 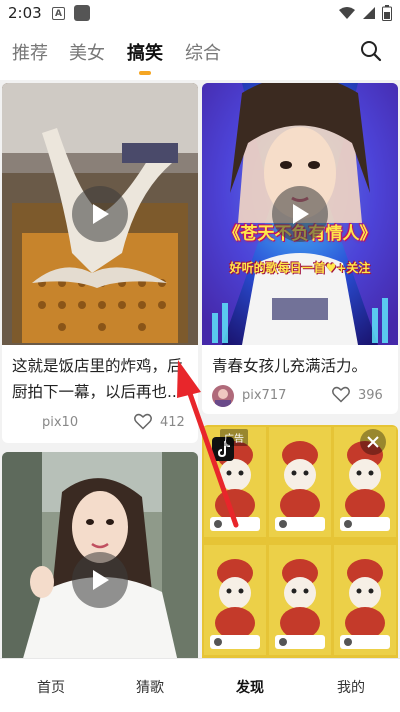 I want to click on nav-me: 我的, so click(x=351, y=687).